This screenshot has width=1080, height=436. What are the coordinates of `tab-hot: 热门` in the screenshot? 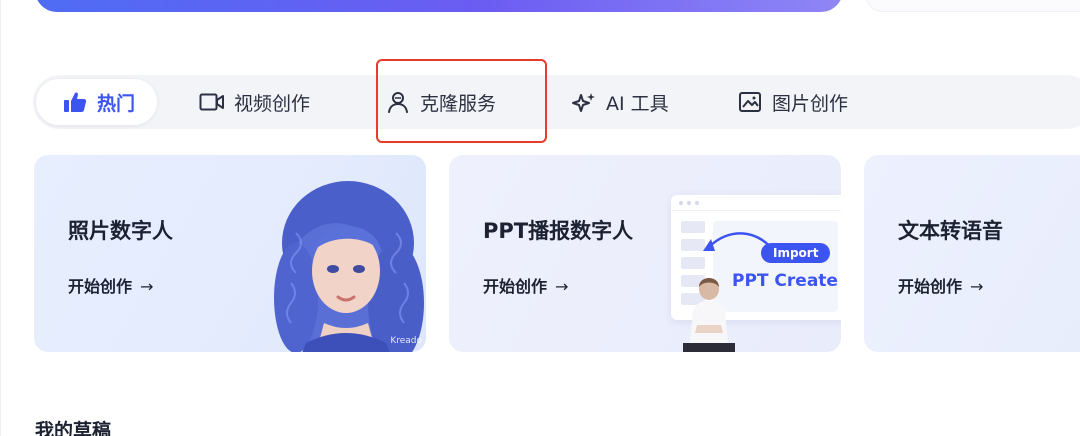 It's located at (97, 102).